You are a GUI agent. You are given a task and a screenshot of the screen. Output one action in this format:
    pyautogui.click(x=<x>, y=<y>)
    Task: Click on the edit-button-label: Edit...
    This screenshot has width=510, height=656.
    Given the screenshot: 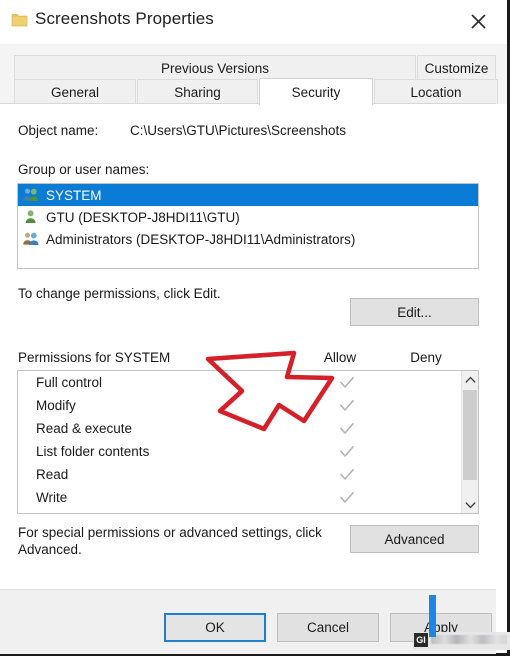 What is the action you would take?
    pyautogui.click(x=414, y=312)
    